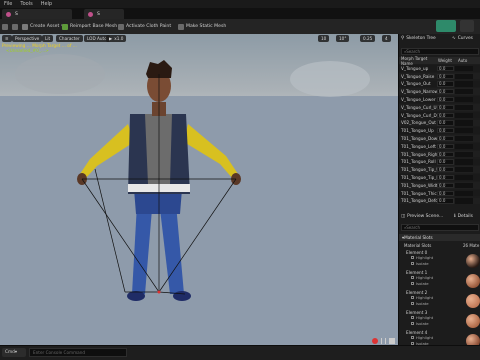  Describe the element at coordinates (43, 26) in the screenshot. I see `create-asset-button: Create Asset▾` at that location.